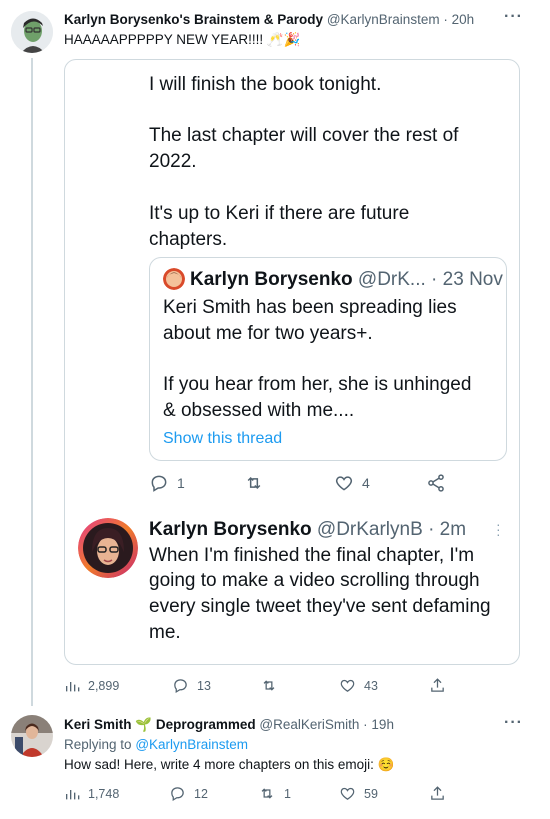 This screenshot has height=819, width=550. Describe the element at coordinates (309, 724) in the screenshot. I see `tweet2-author-handle: @RealKeriSmith` at that location.